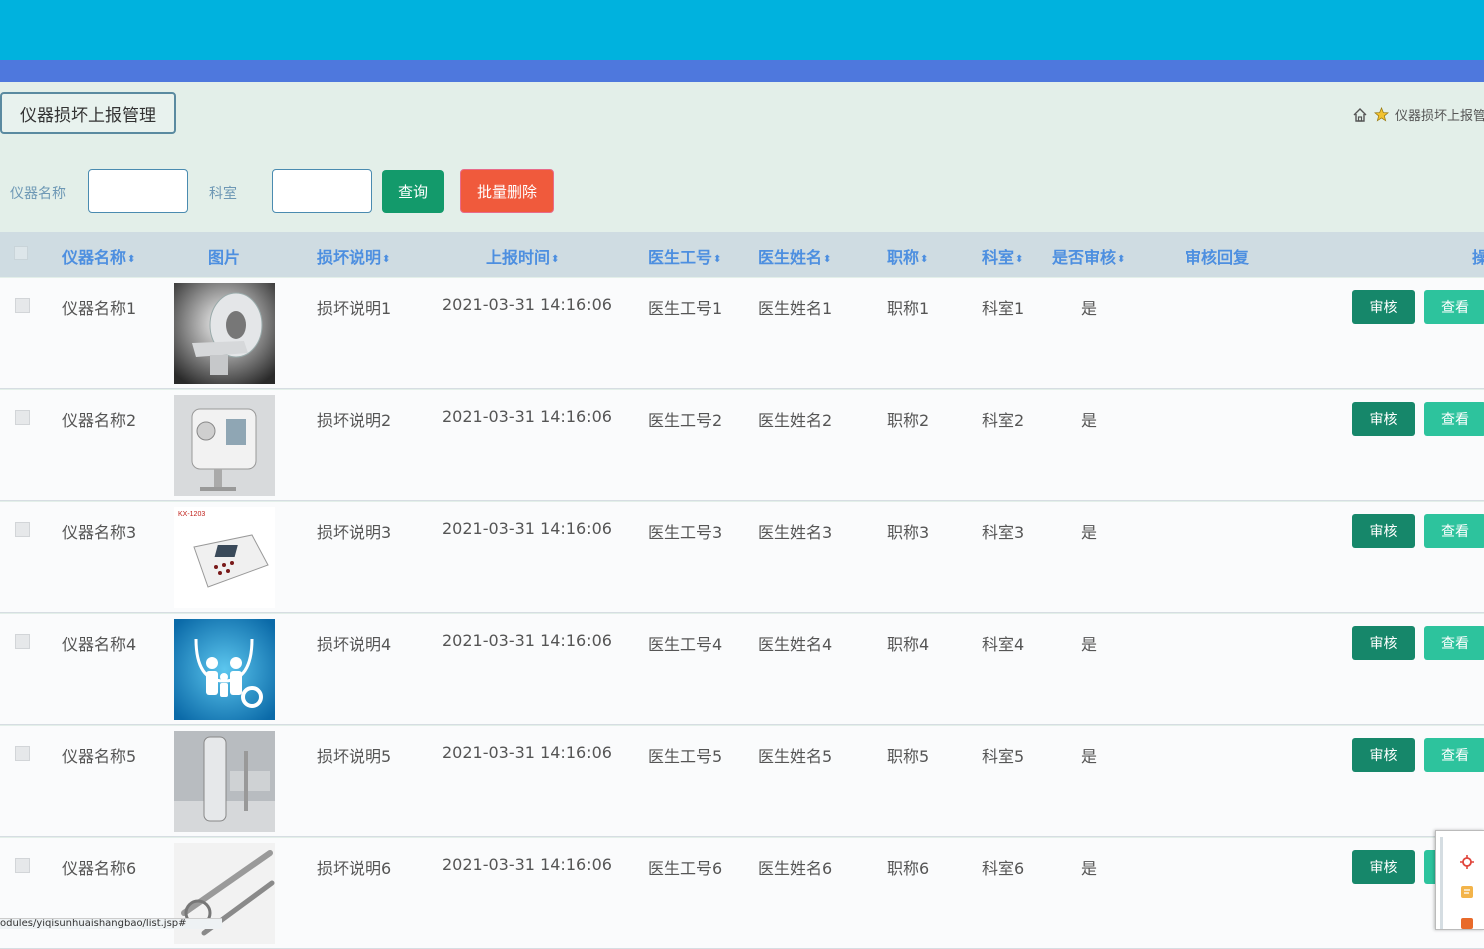 This screenshot has width=1484, height=949. I want to click on search-name-label: 仪器名称, so click(38, 194).